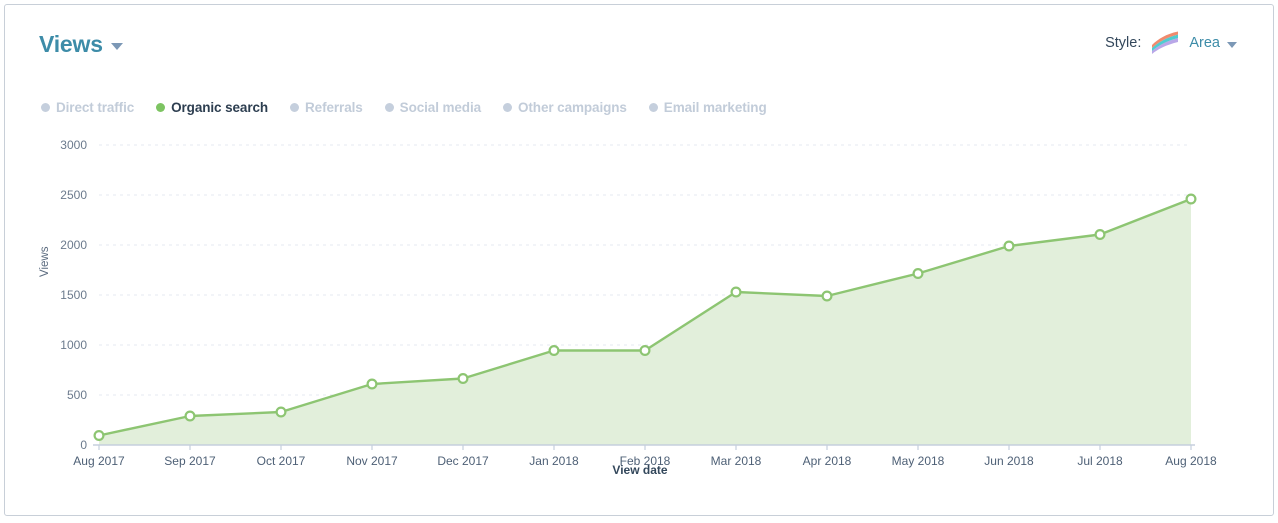  I want to click on area-chart-icon, so click(1165, 43).